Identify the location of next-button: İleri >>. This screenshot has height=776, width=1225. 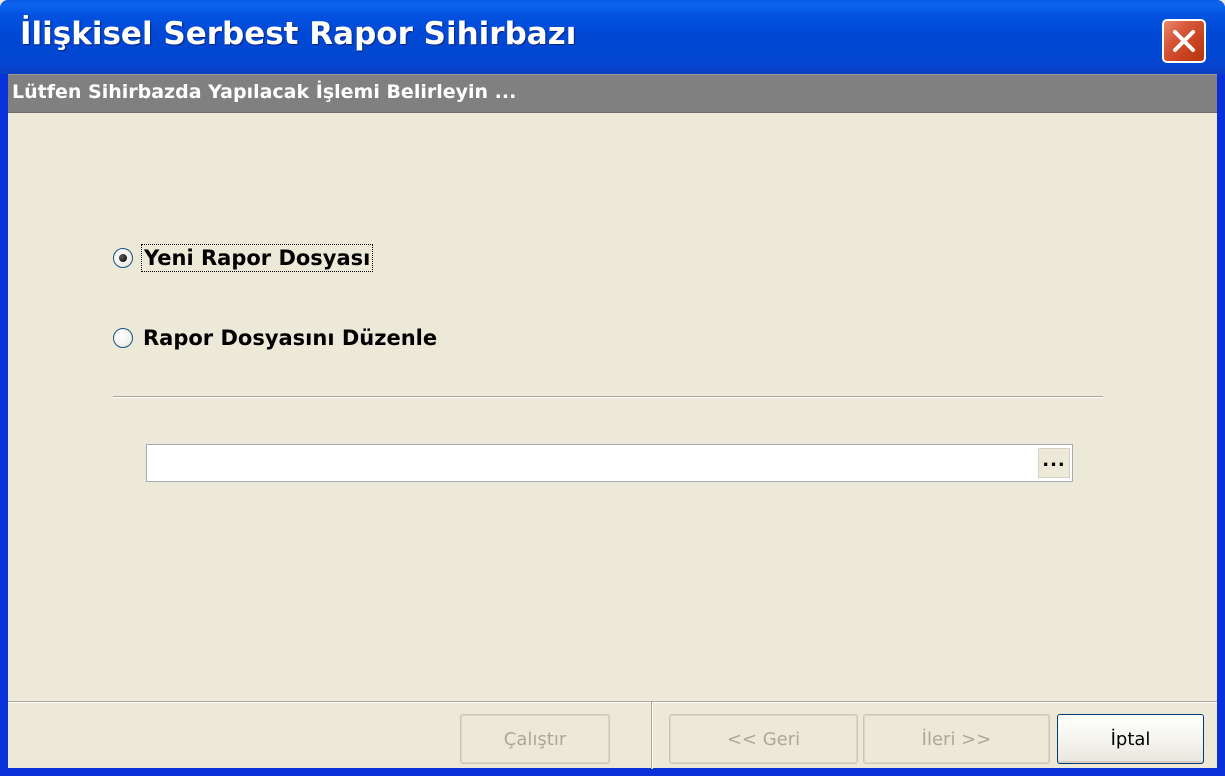
(956, 739).